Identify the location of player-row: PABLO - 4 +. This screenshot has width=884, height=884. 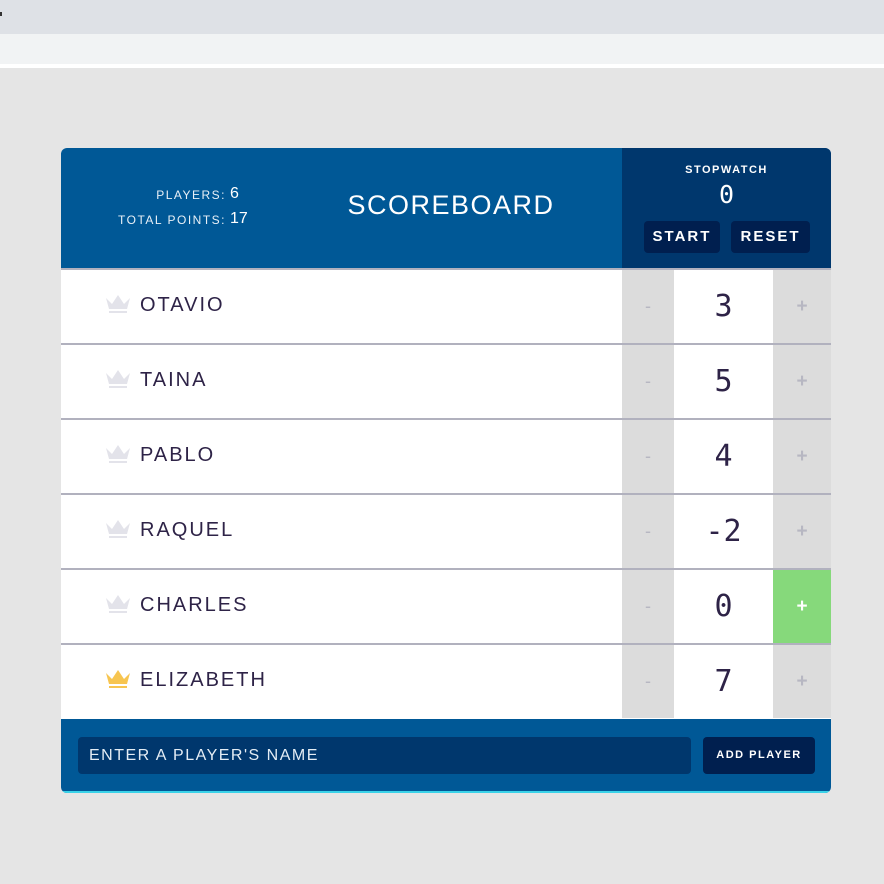
(446, 455).